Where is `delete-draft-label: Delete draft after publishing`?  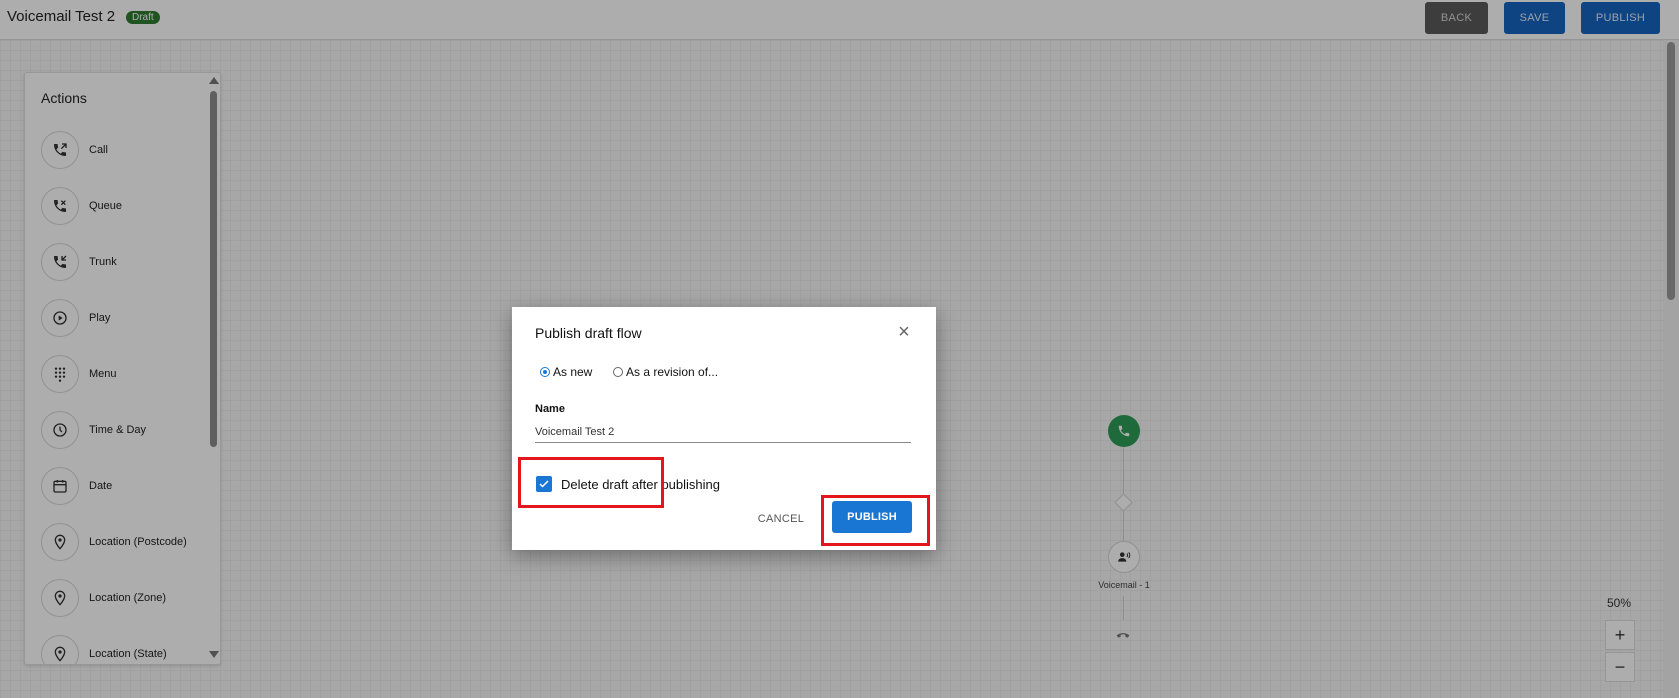 delete-draft-label: Delete draft after publishing is located at coordinates (640, 484).